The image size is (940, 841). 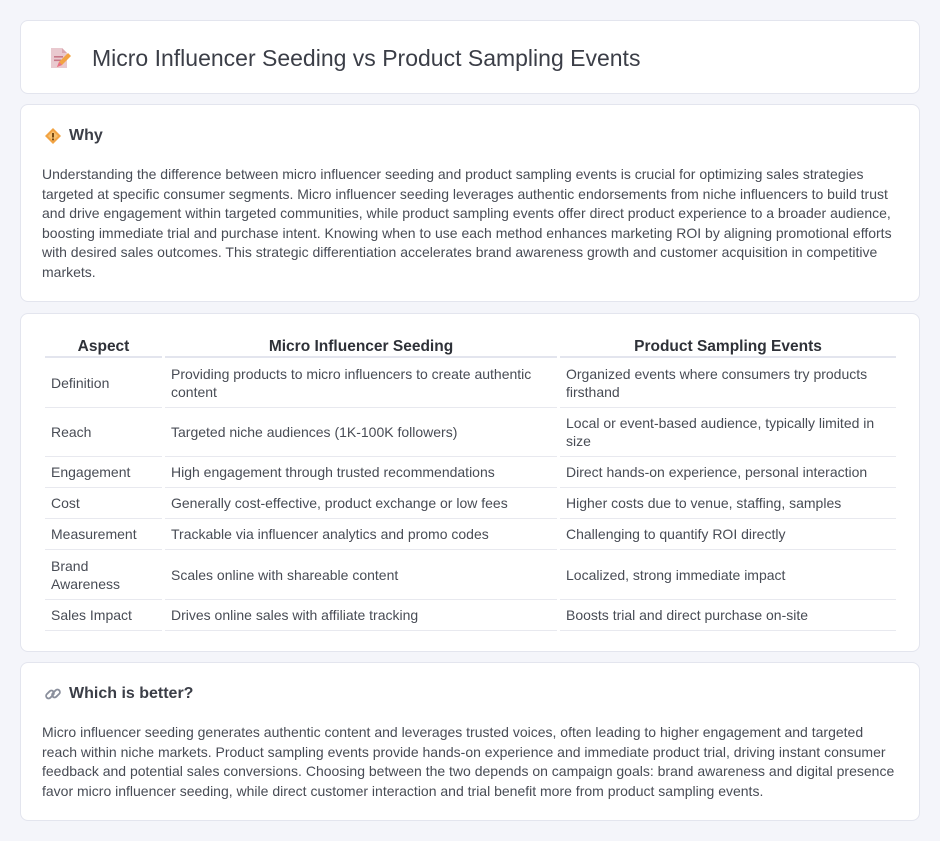 What do you see at coordinates (728, 346) in the screenshot?
I see `header-product-sampling-events: Product Sampling Events` at bounding box center [728, 346].